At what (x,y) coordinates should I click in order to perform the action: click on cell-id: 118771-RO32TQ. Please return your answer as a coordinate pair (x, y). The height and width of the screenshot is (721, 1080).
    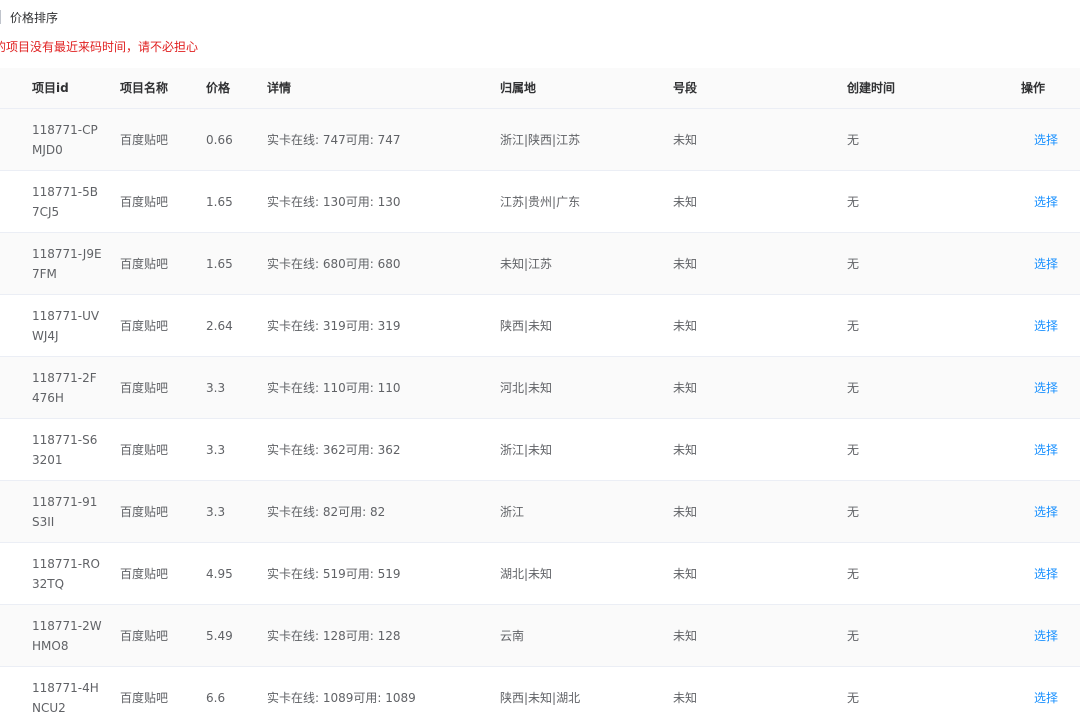
    Looking at the image, I should click on (66, 573).